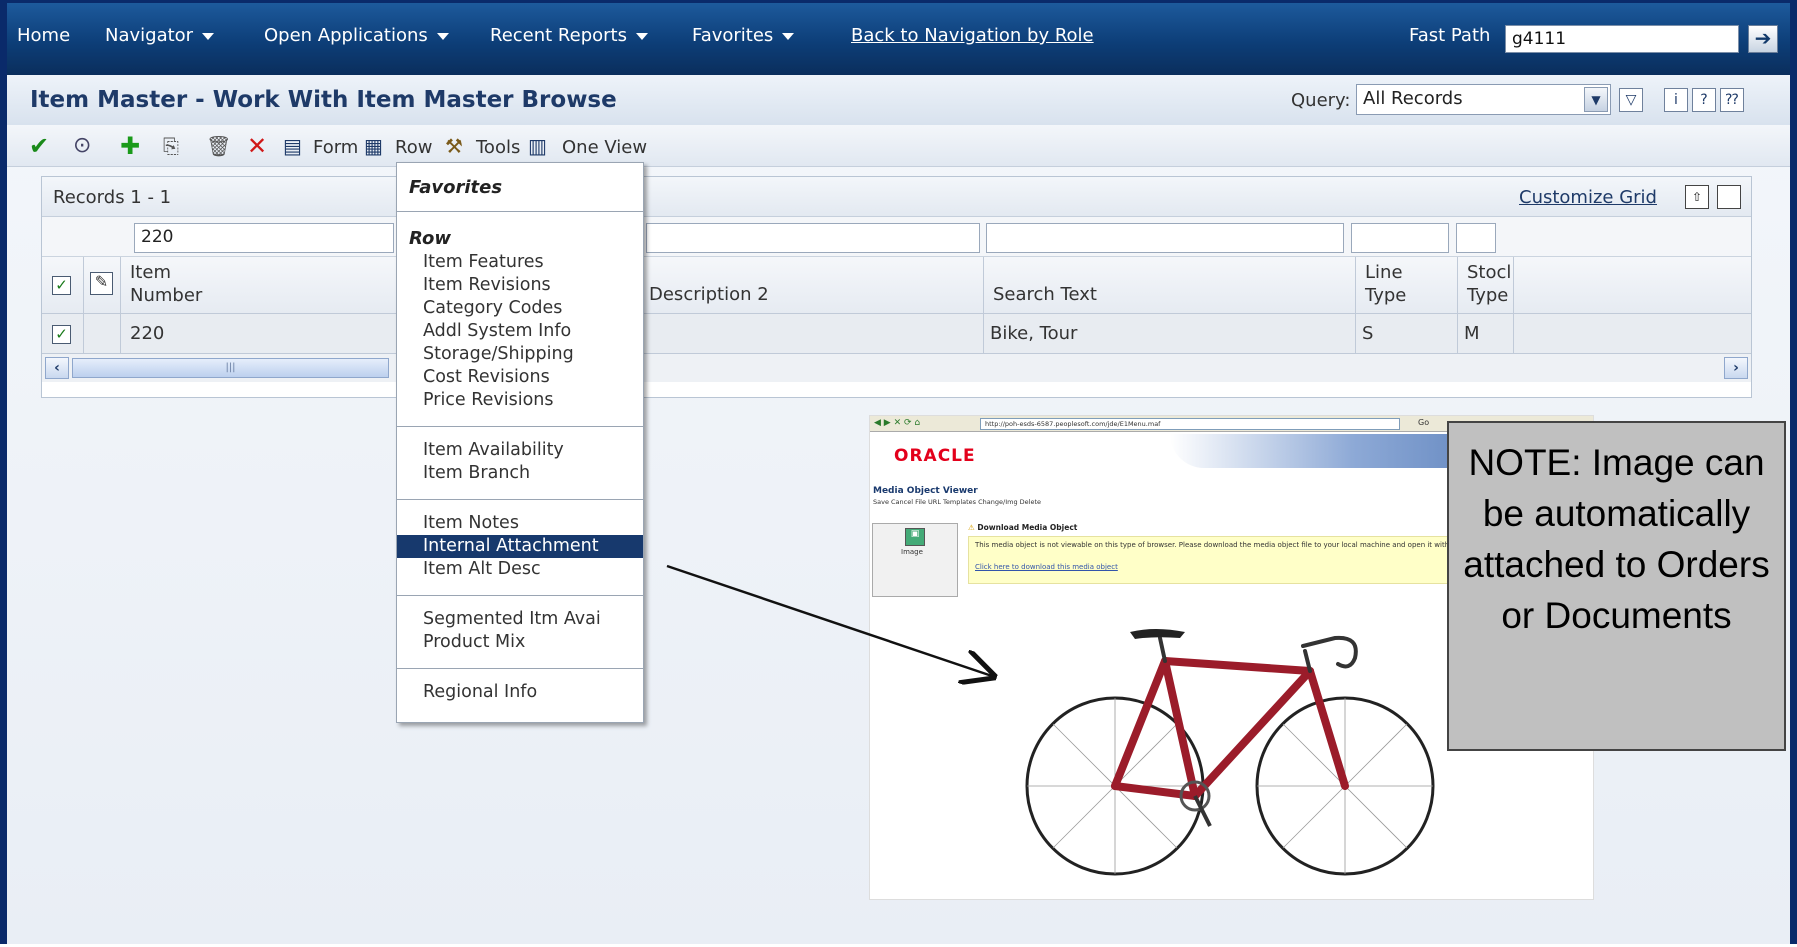  Describe the element at coordinates (1631, 100) in the screenshot. I see `filter-icon: ▽` at that location.